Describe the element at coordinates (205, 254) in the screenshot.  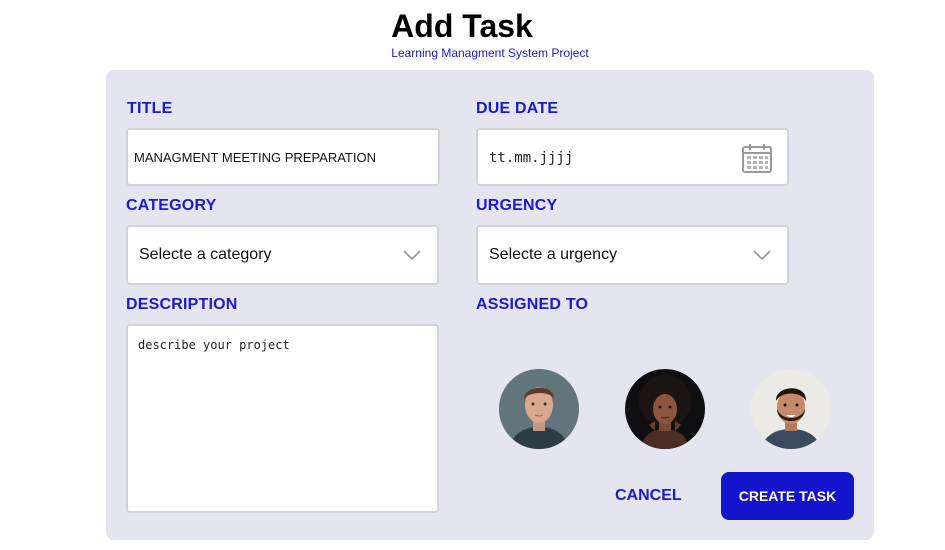
I see `category-selected-value: Selecte a category` at that location.